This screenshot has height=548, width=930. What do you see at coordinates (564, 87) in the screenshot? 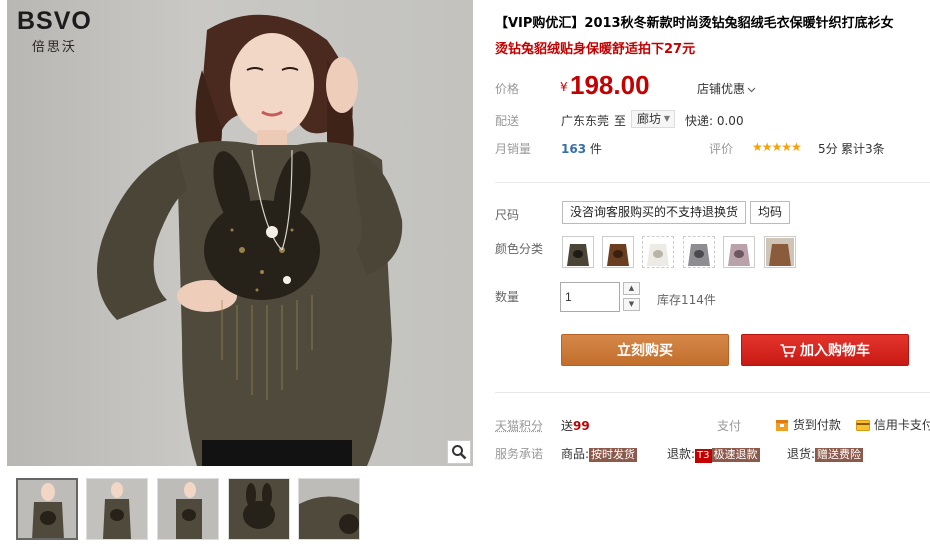
I see `currency-symbol: ¥` at bounding box center [564, 87].